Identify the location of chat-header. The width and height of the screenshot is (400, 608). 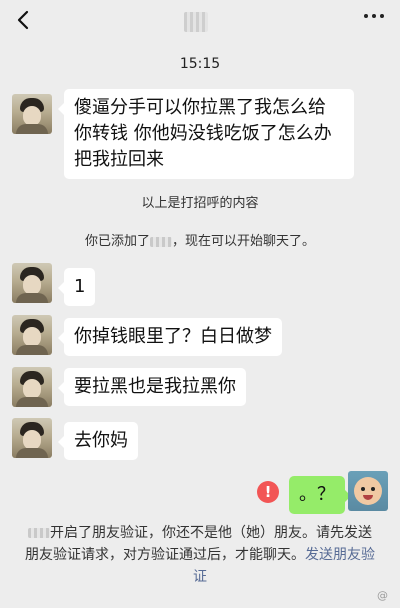
(200, 22).